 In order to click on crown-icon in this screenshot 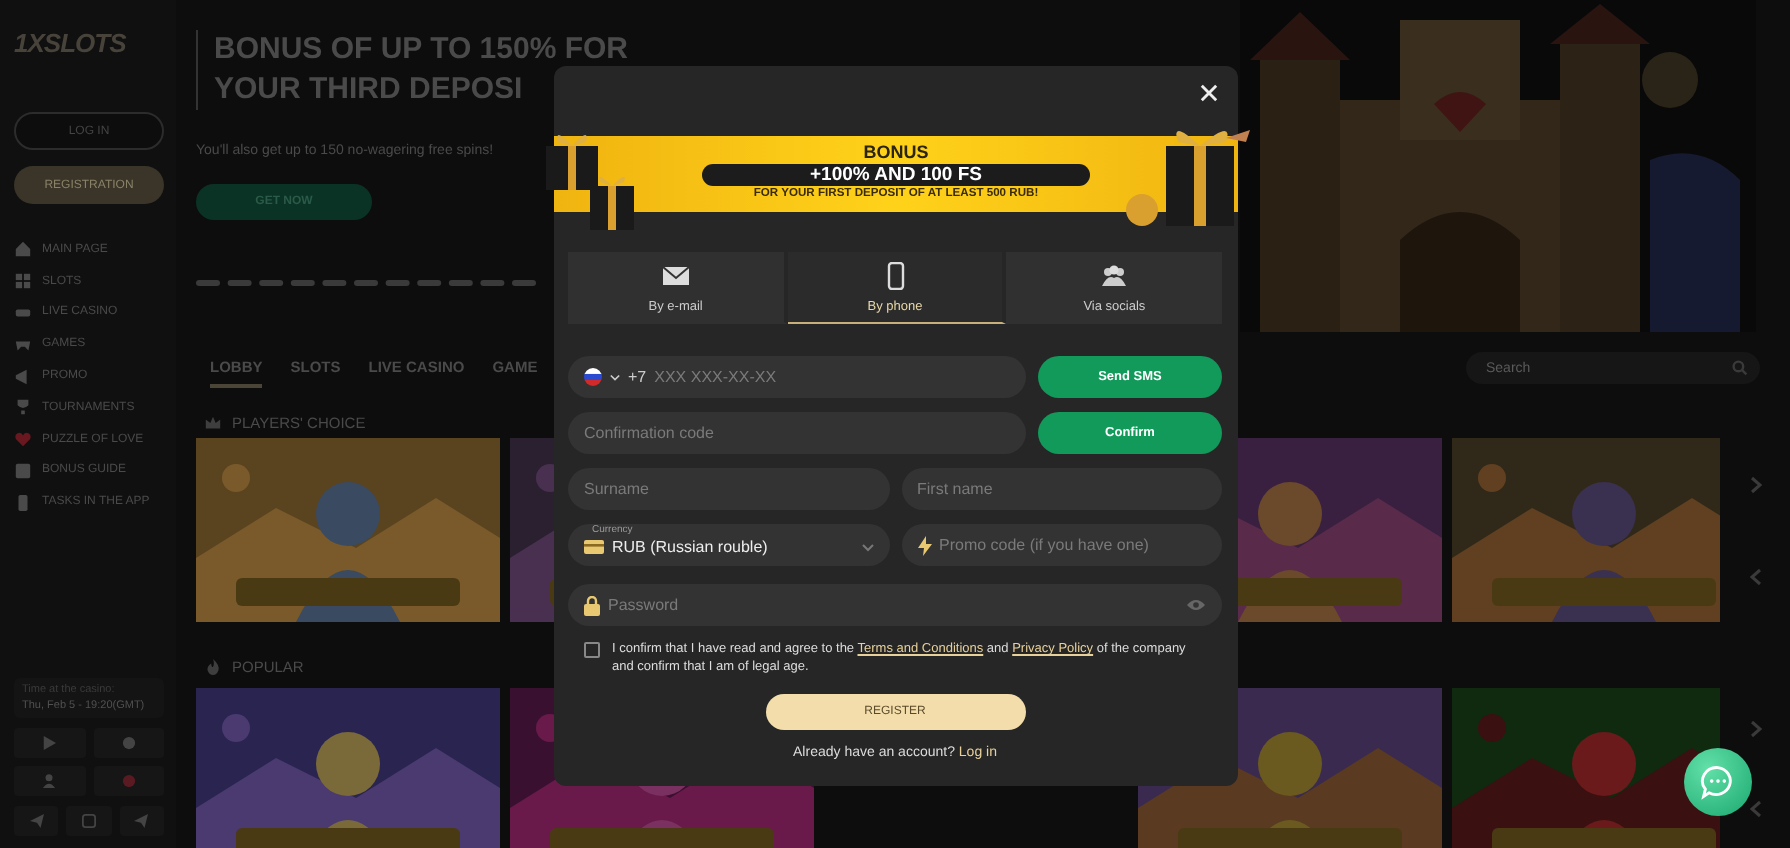, I will do `click(213, 422)`.